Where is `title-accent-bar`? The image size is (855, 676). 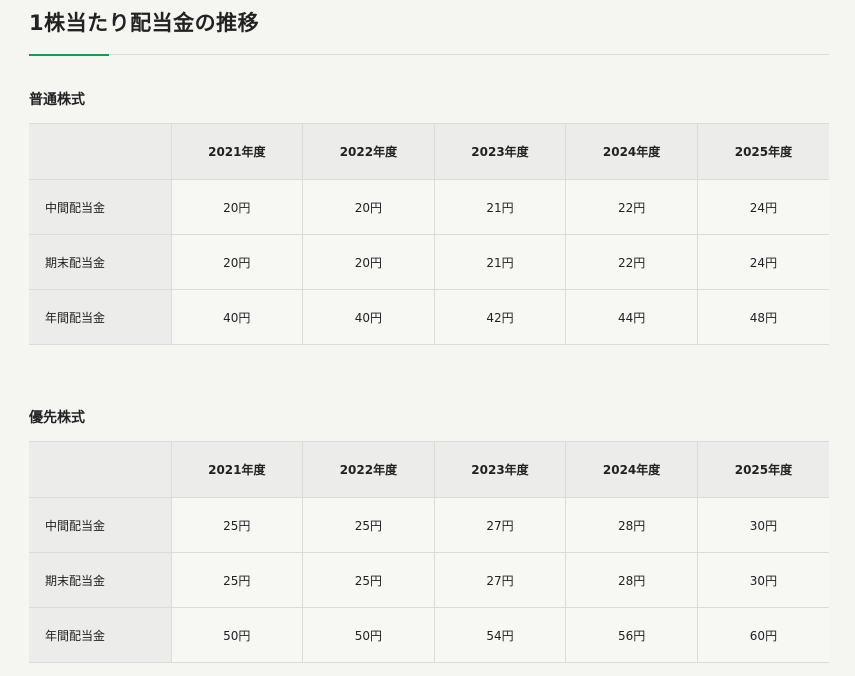
title-accent-bar is located at coordinates (69, 55).